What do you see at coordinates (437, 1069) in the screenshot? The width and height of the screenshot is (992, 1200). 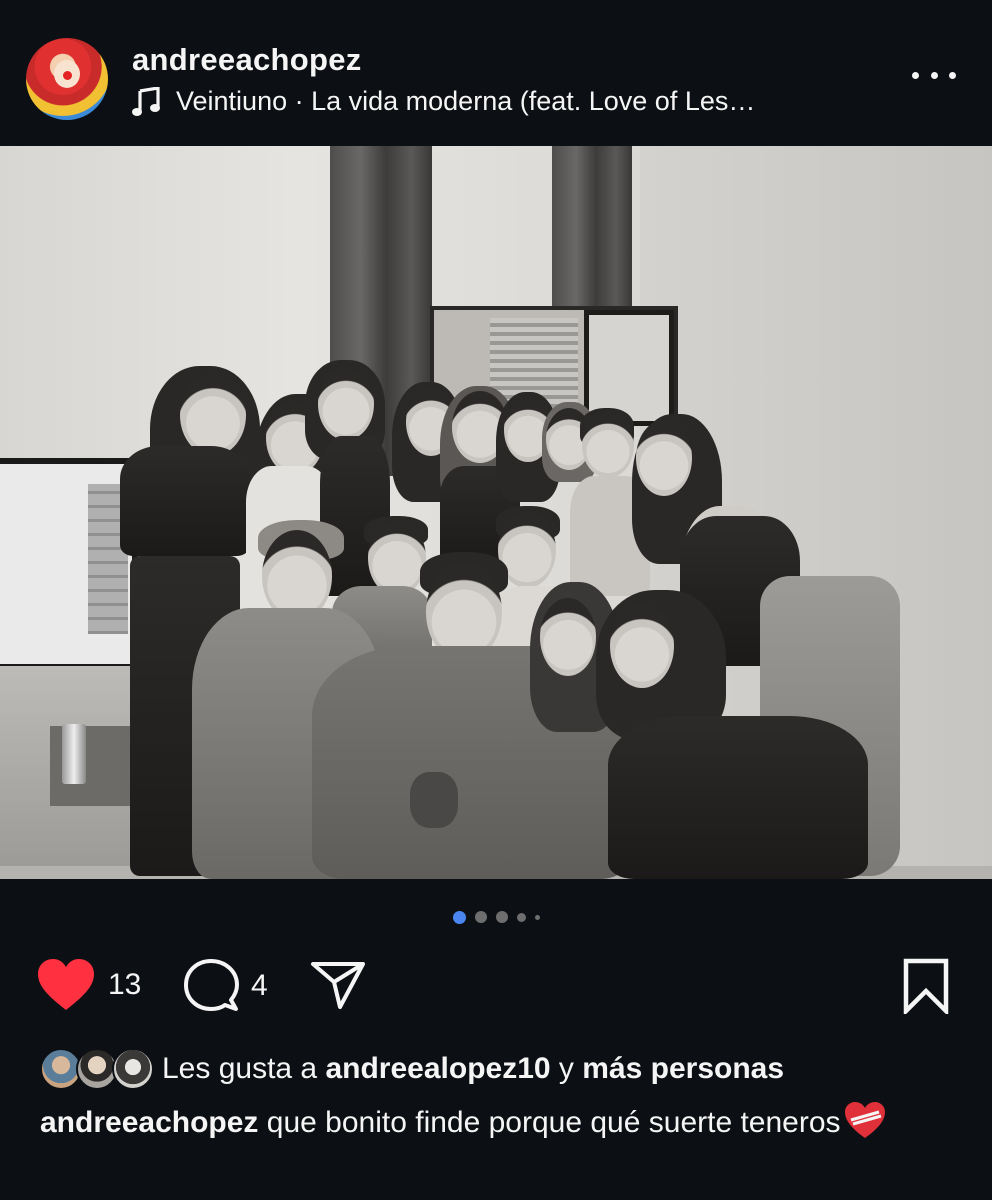 I see `liker-username: andreealopez10` at bounding box center [437, 1069].